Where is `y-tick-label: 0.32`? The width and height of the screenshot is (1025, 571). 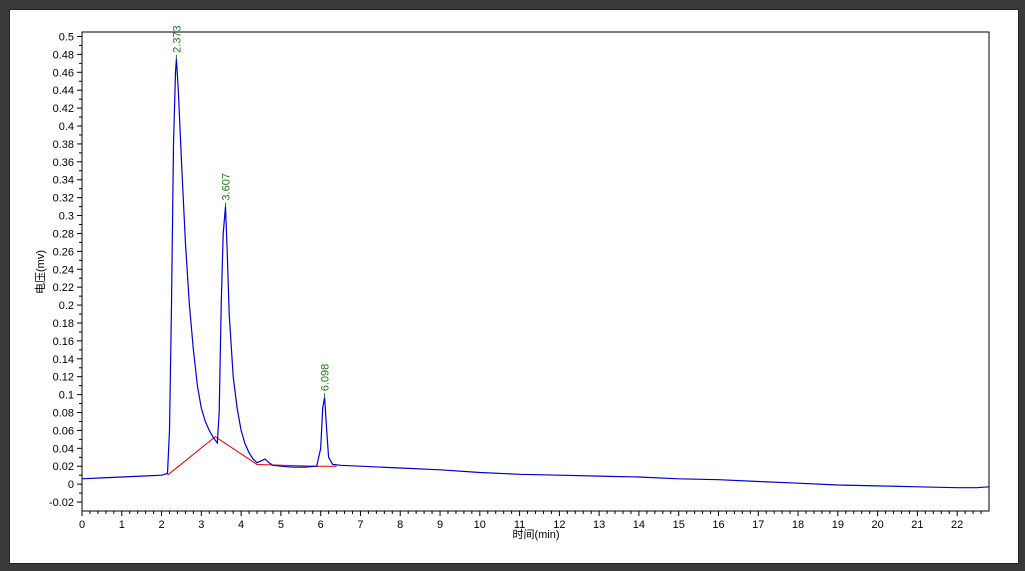
y-tick-label: 0.32 is located at coordinates (63, 199).